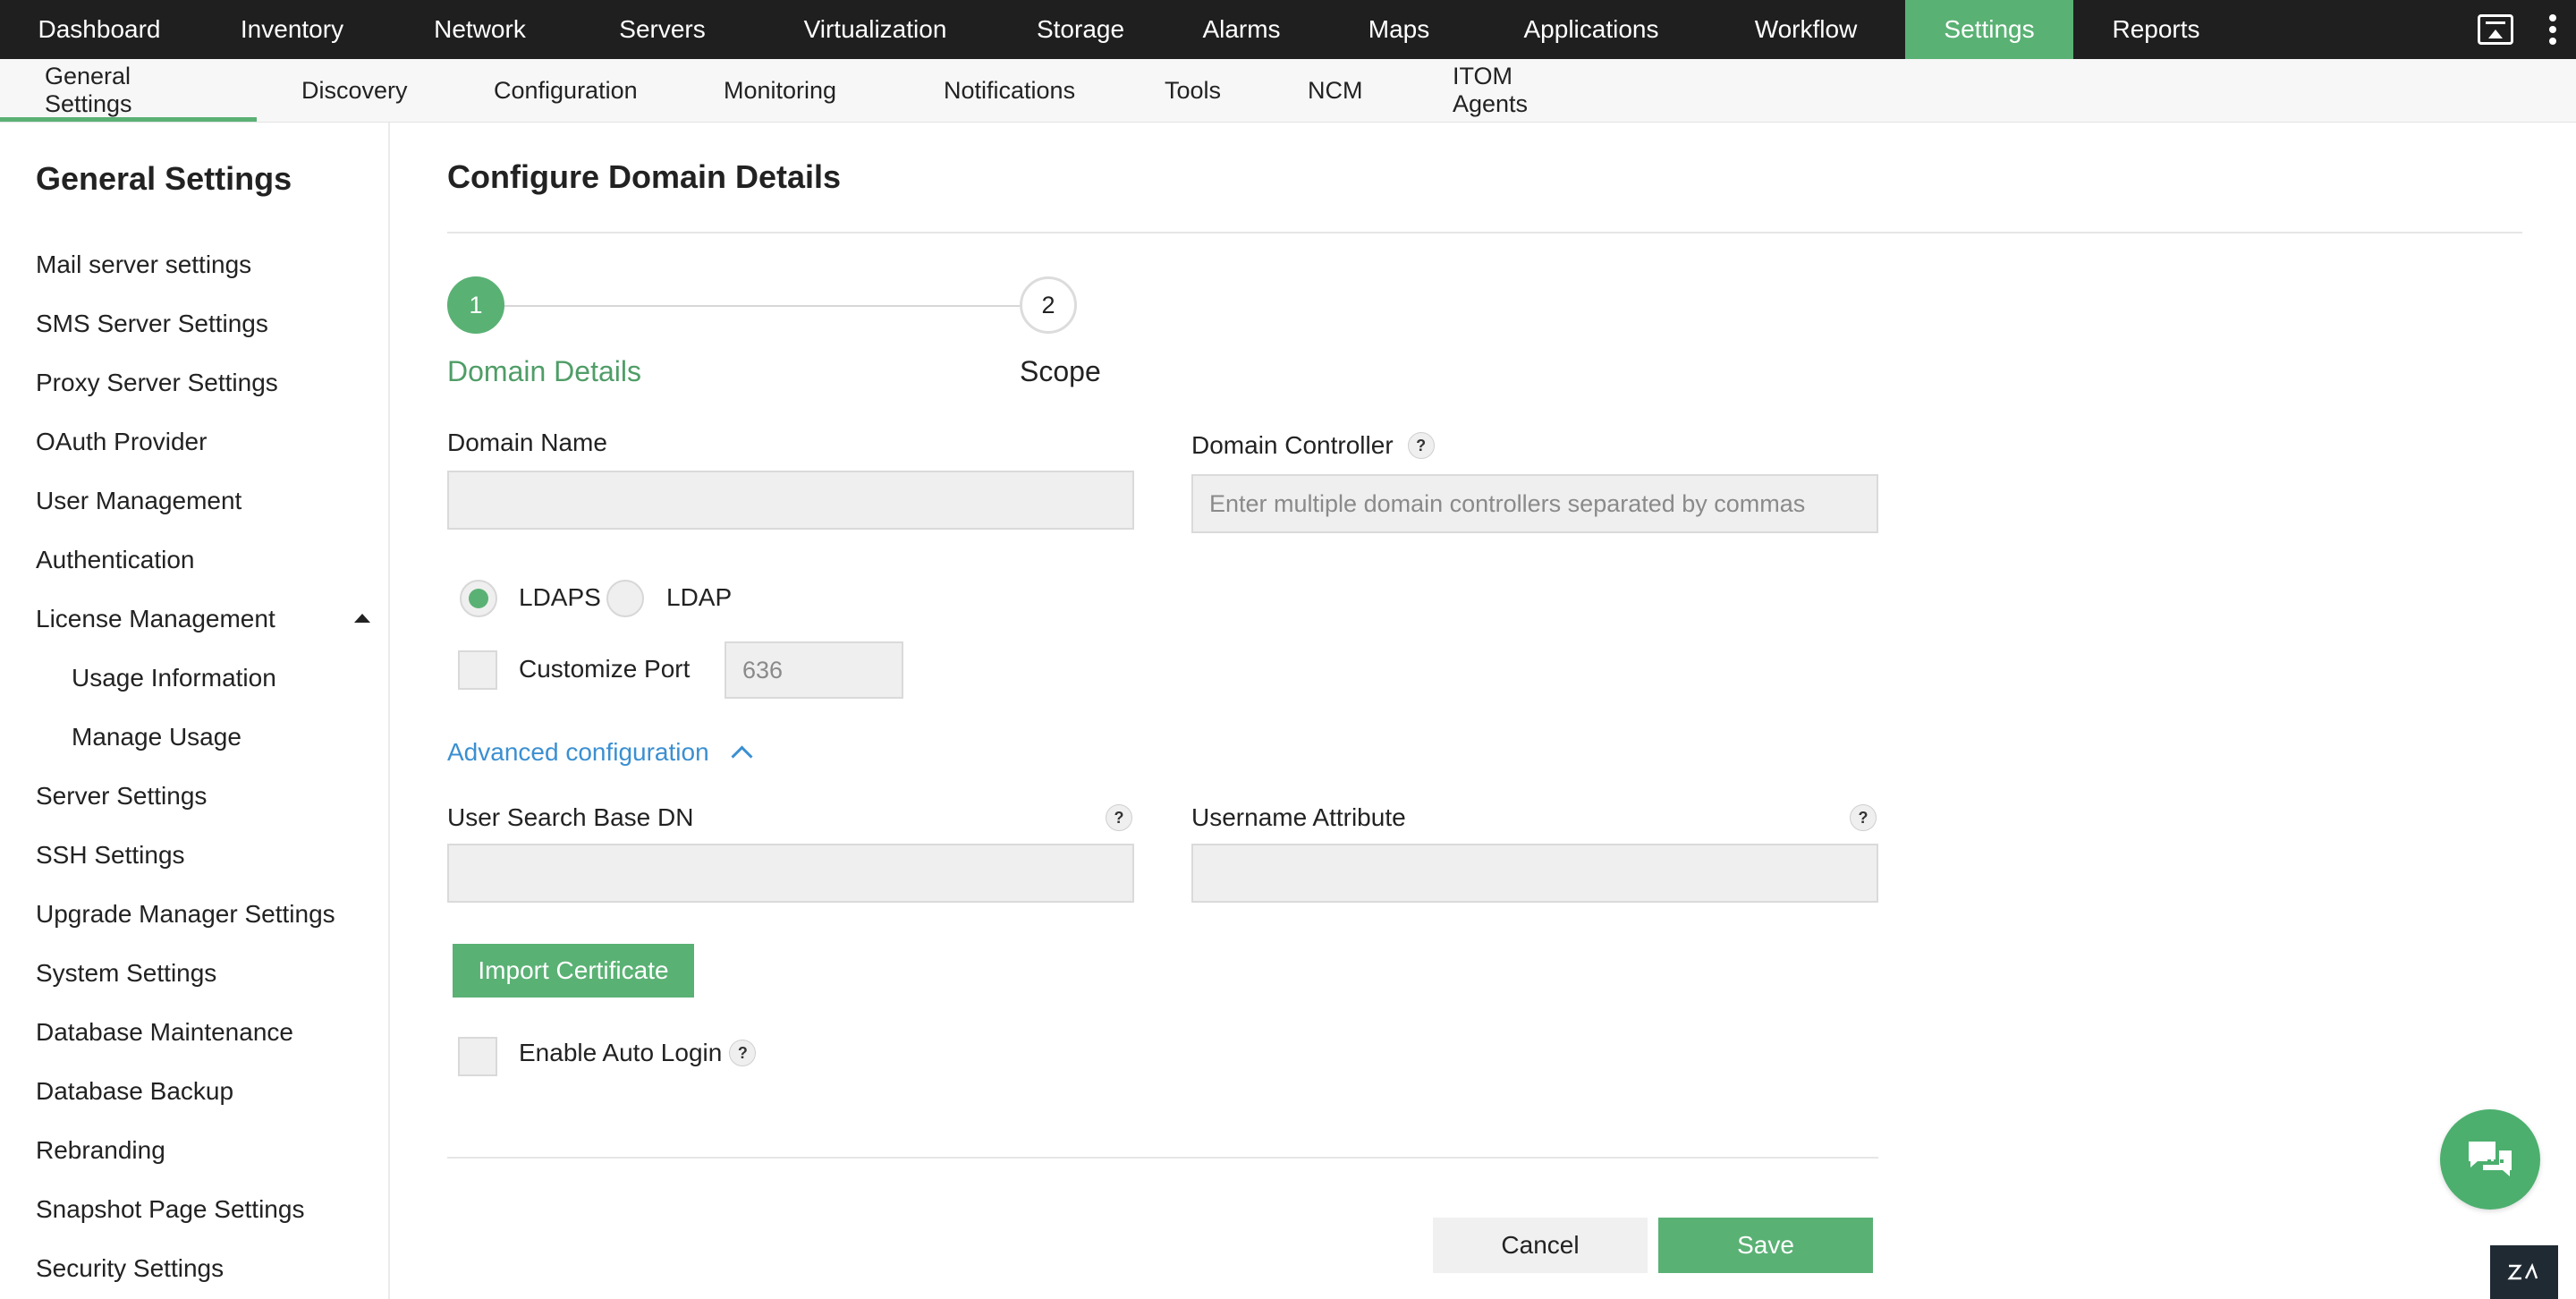  I want to click on customize-port-label: Customize Port, so click(605, 669).